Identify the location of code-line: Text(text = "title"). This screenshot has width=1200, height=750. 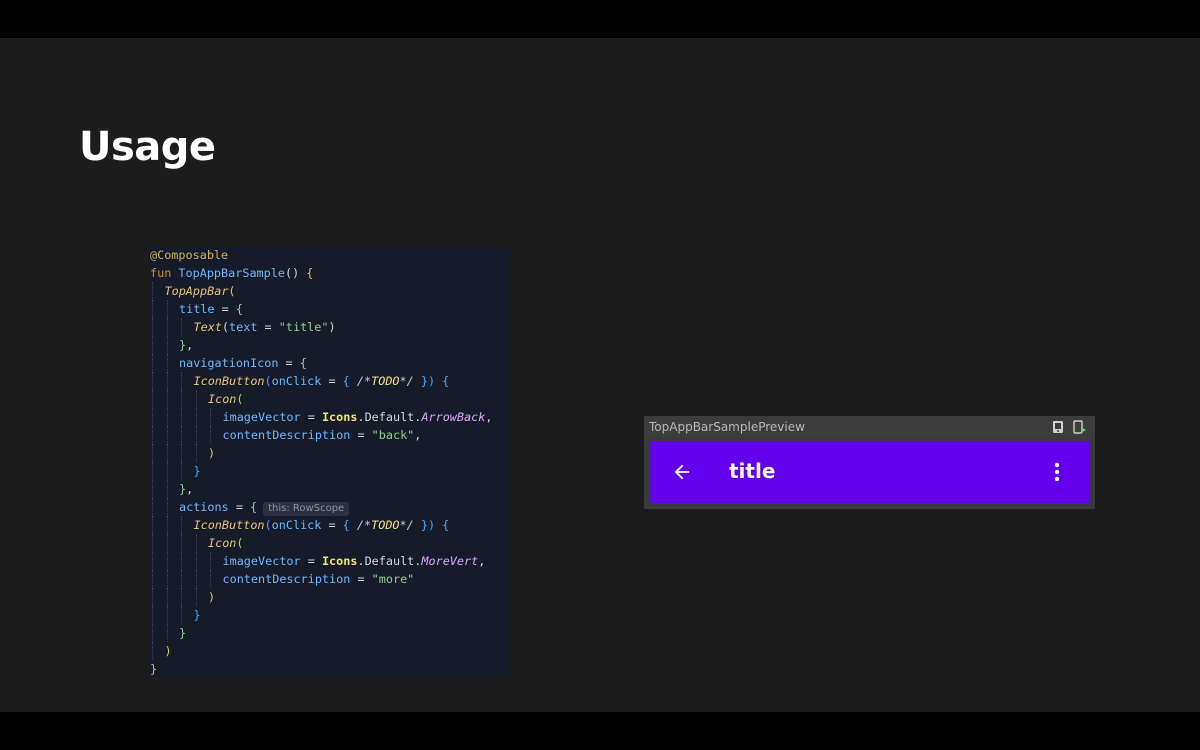
(243, 327).